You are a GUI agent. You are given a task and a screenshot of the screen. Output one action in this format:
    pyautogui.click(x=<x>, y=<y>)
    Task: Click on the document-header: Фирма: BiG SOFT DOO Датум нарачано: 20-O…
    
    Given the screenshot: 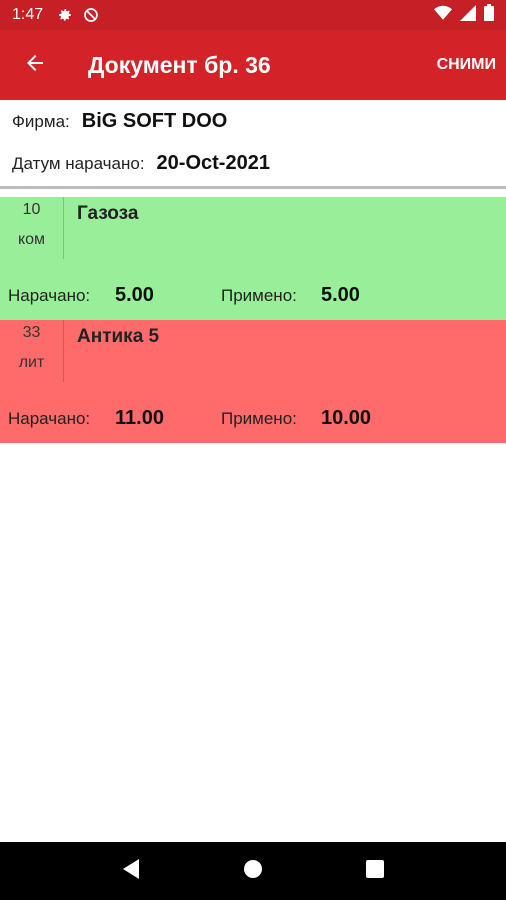 What is the action you would take?
    pyautogui.click(x=253, y=144)
    